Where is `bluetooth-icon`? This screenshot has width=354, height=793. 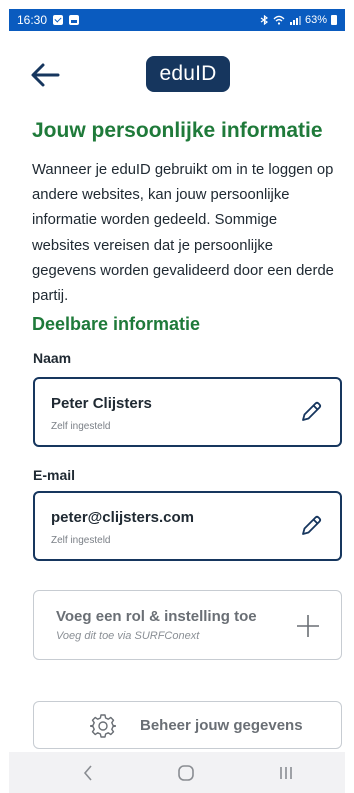
bluetooth-icon is located at coordinates (264, 20).